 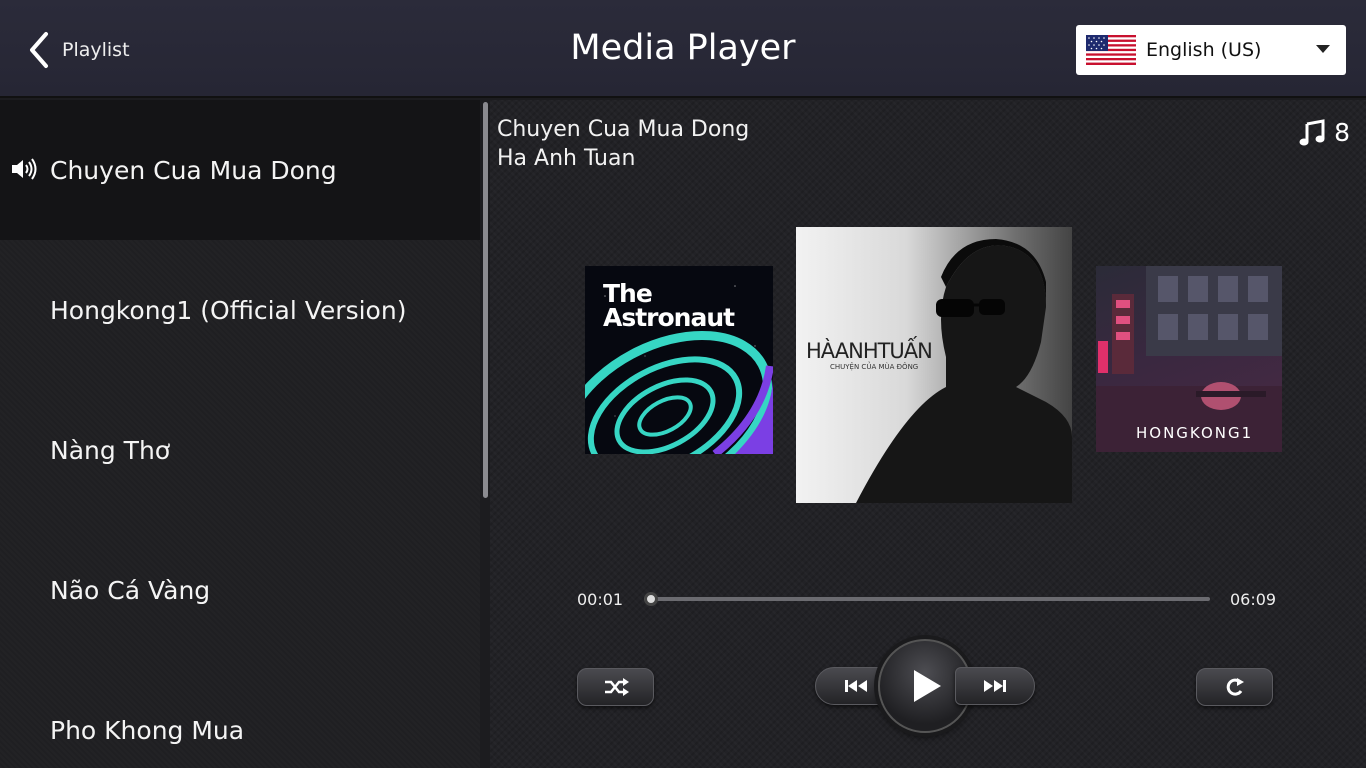 I want to click on shuffle-button, so click(x=615, y=687).